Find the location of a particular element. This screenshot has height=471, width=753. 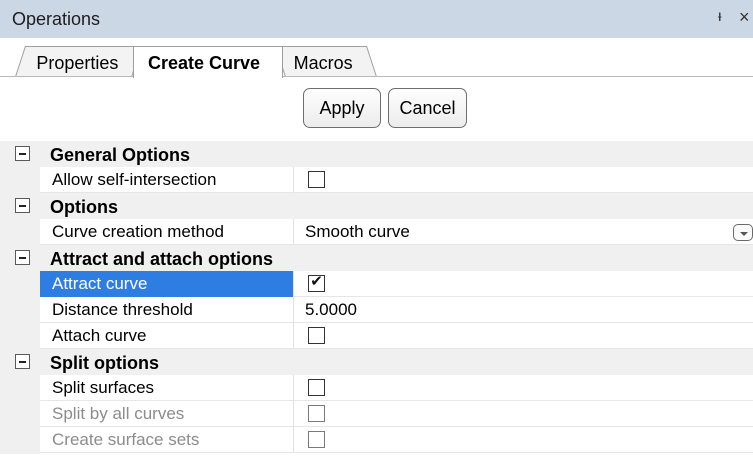

property-row-attach-curve: Attach curve is located at coordinates (376, 336).